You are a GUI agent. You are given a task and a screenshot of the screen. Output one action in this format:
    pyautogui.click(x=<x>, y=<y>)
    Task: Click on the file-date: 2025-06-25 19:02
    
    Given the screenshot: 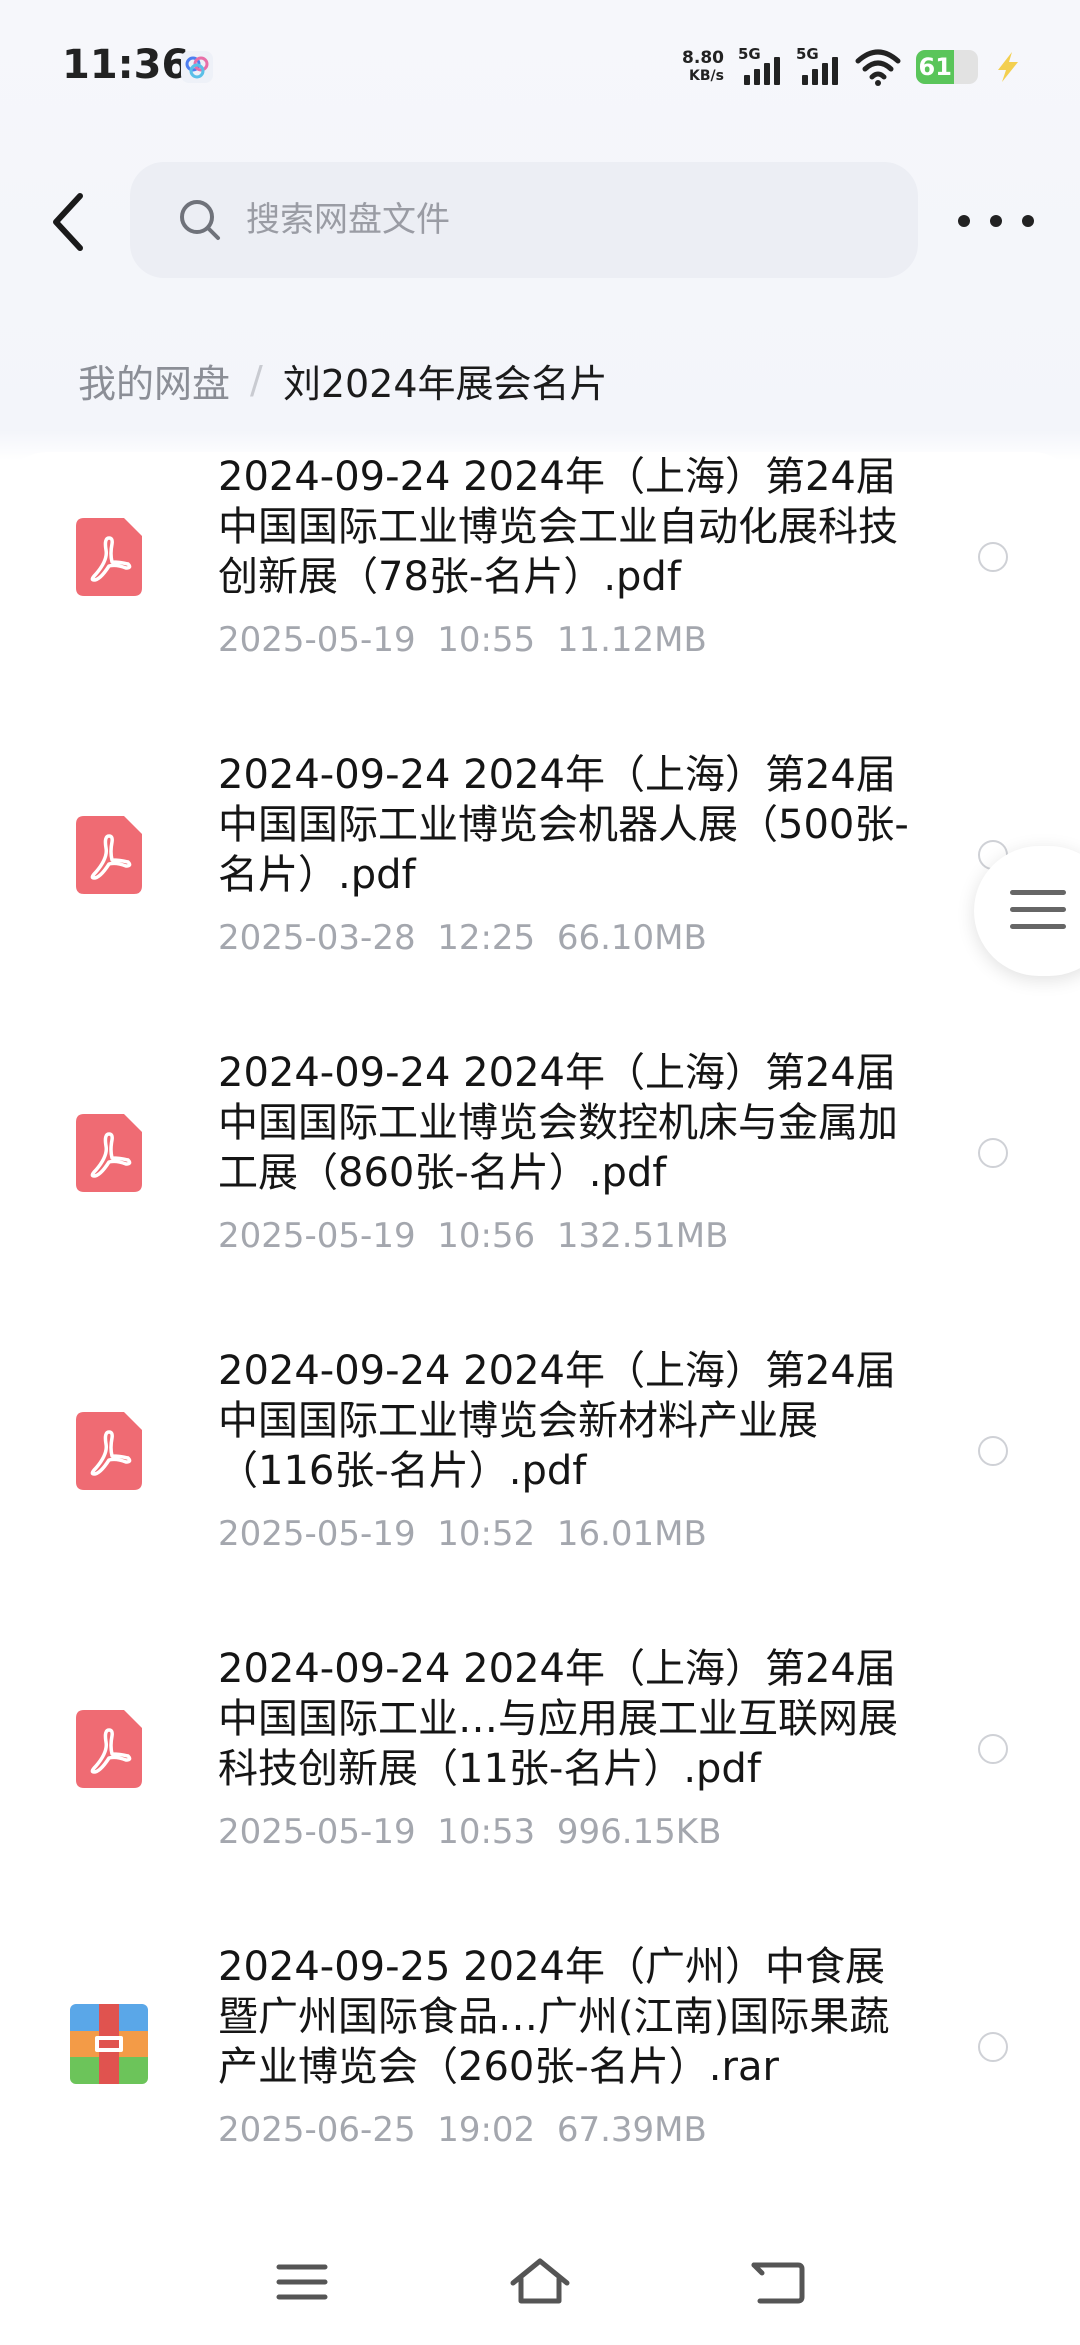 What is the action you would take?
    pyautogui.click(x=377, y=2130)
    